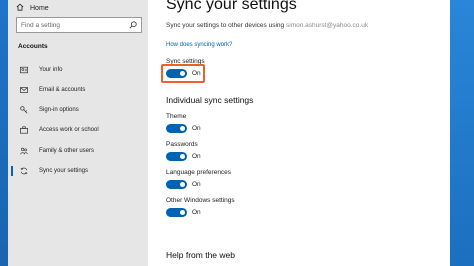 This screenshot has height=266, width=474. What do you see at coordinates (176, 156) in the screenshot?
I see `passwords-toggle` at bounding box center [176, 156].